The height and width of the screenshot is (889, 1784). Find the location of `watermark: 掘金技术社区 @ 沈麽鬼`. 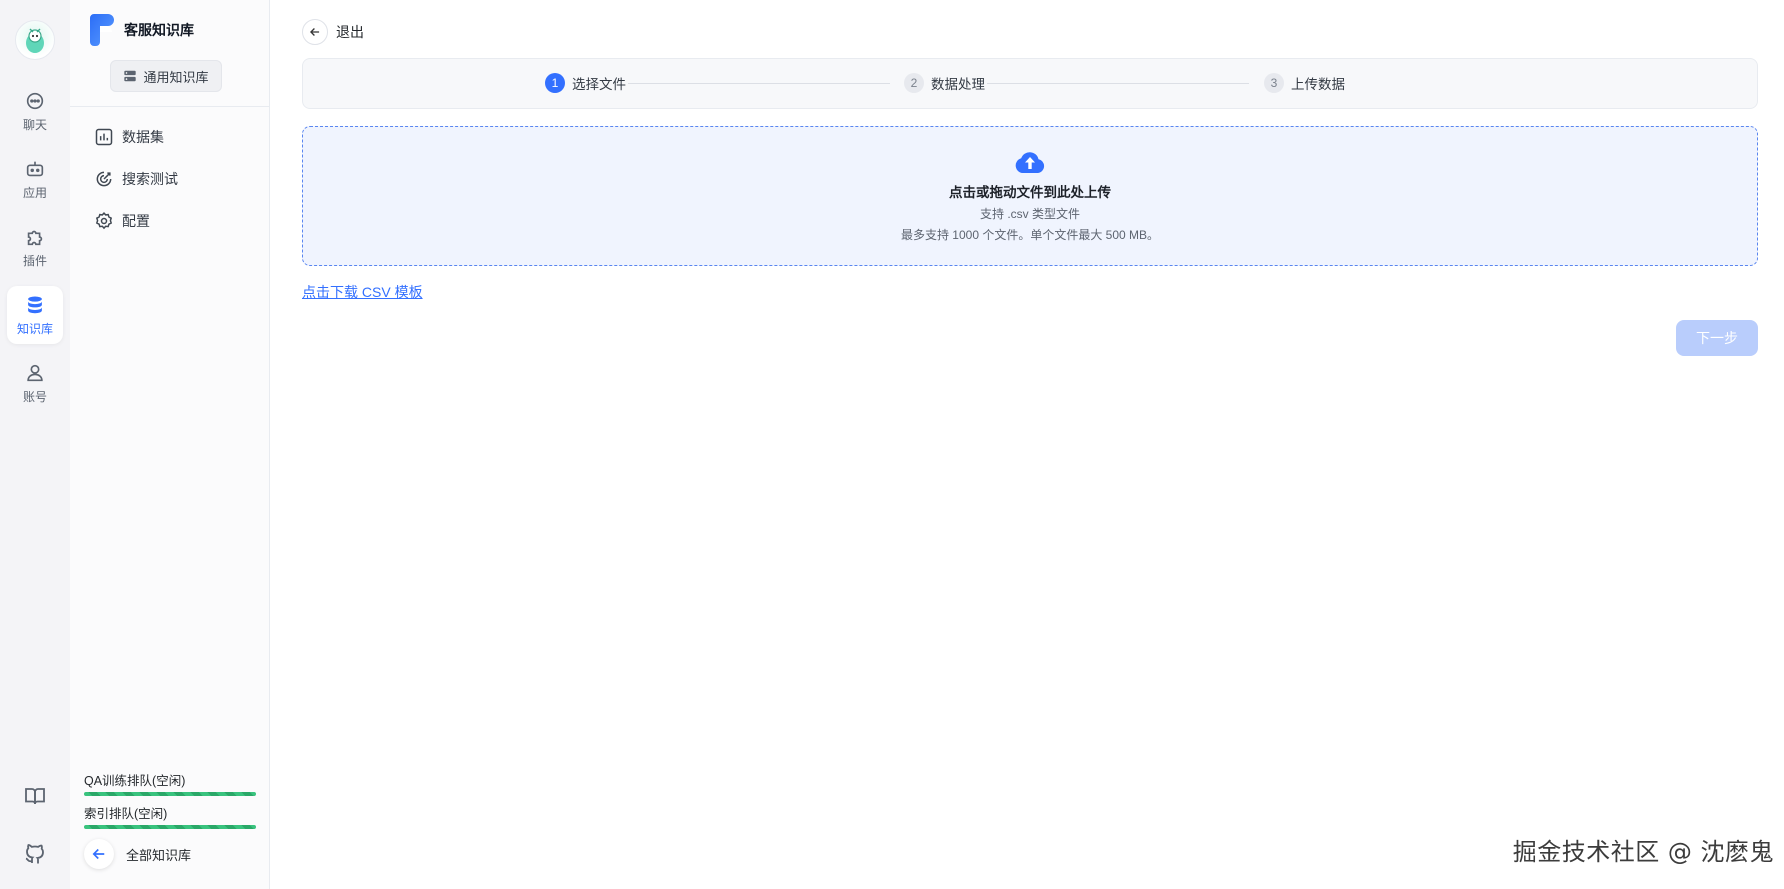

watermark: 掘金技术社区 @ 沈麽鬼 is located at coordinates (1643, 852).